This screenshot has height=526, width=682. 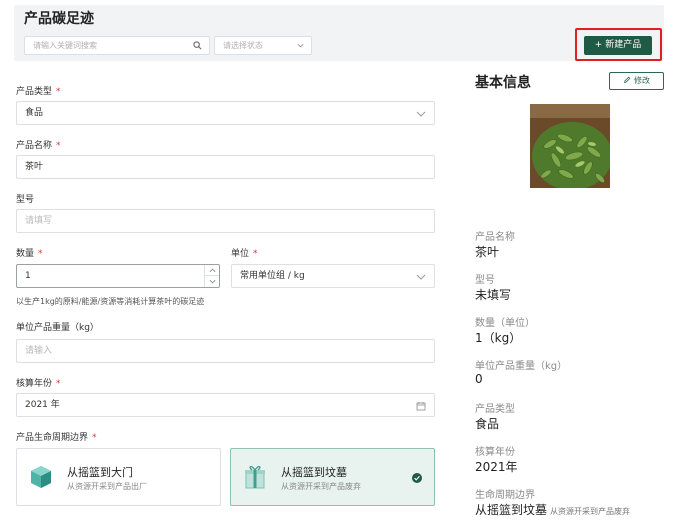 What do you see at coordinates (118, 276) in the screenshot?
I see `quantity-stepper: 1` at bounding box center [118, 276].